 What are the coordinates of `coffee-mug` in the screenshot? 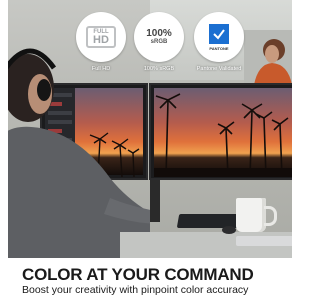 It's located at (251, 215).